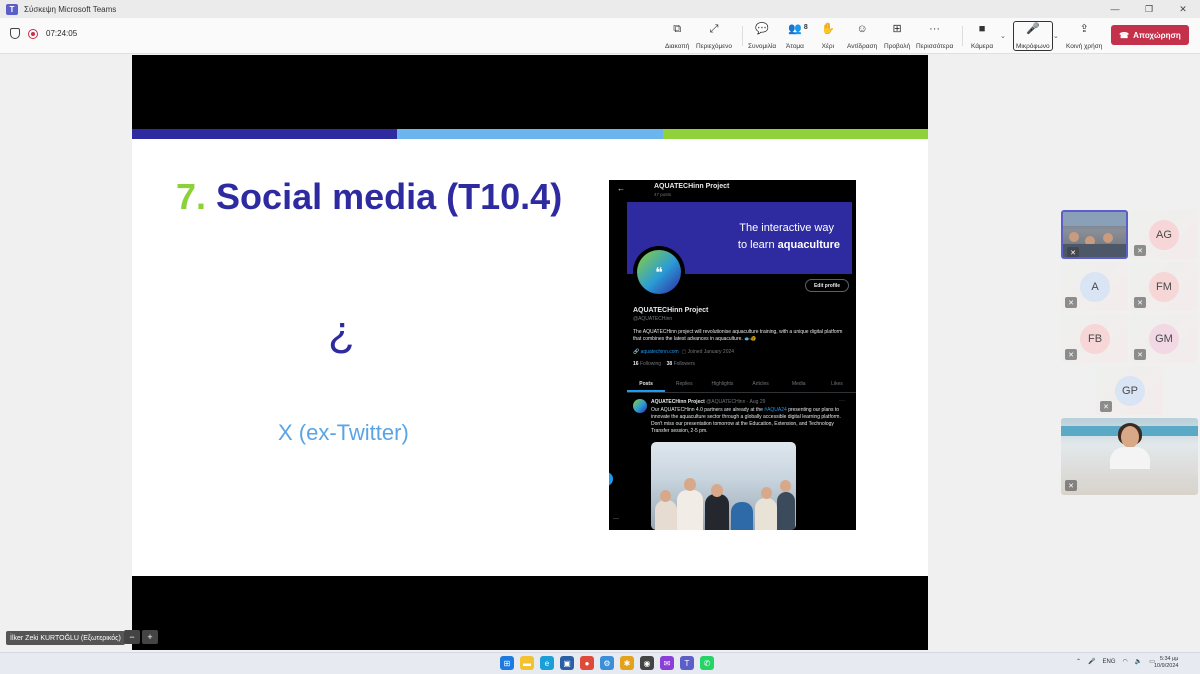 This screenshot has height=674, width=1200. What do you see at coordinates (690, 510) in the screenshot?
I see `photo-person` at bounding box center [690, 510].